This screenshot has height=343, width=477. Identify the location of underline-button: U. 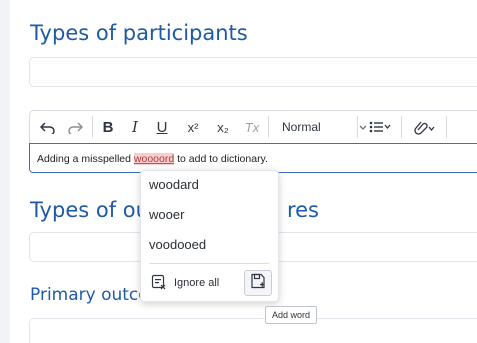
(162, 127).